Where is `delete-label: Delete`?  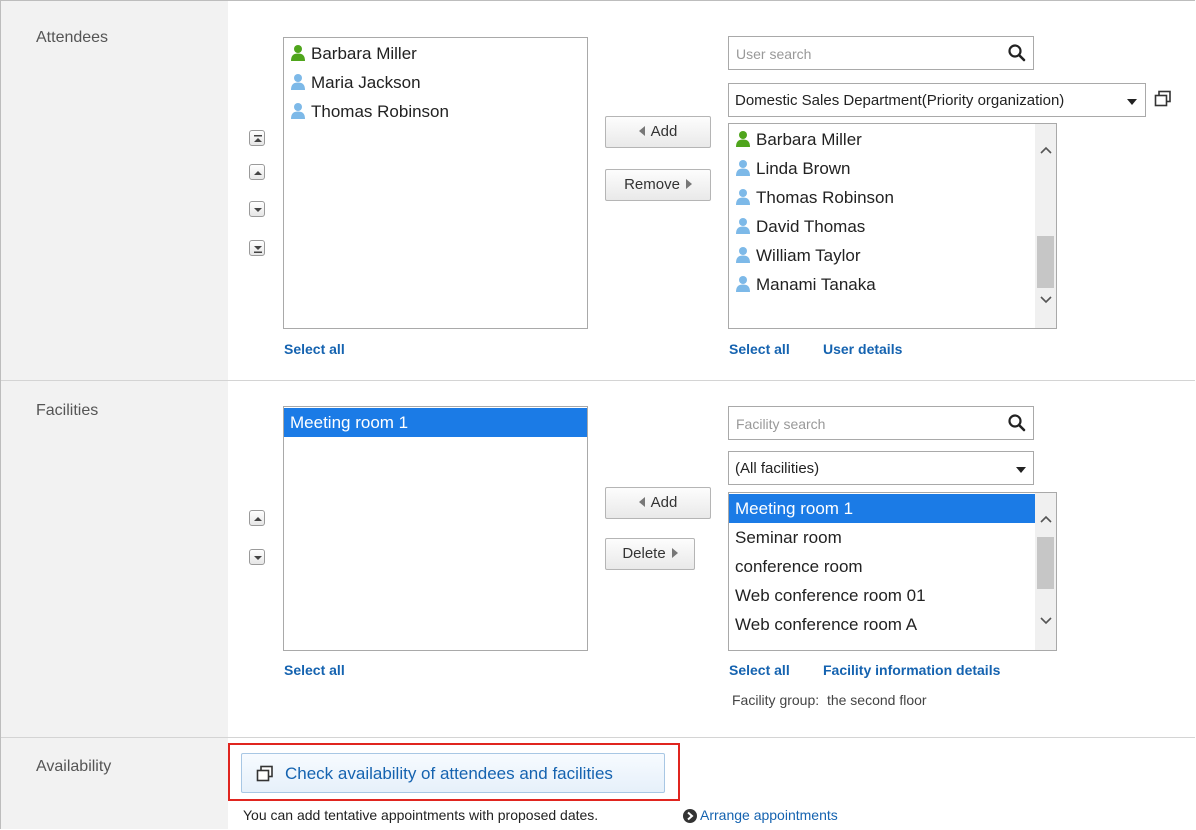 delete-label: Delete is located at coordinates (644, 553).